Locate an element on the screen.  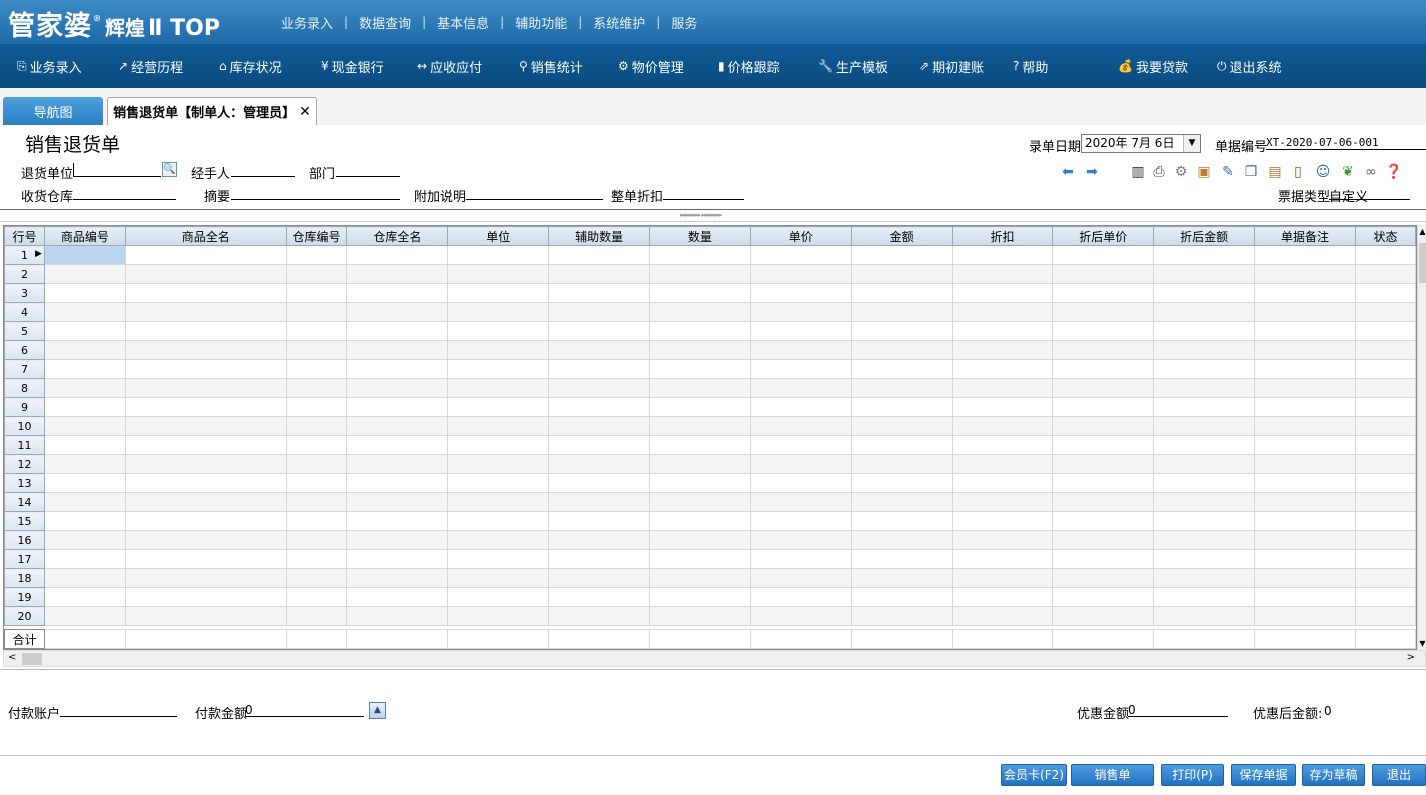
table-row: 5 is located at coordinates (710, 331).